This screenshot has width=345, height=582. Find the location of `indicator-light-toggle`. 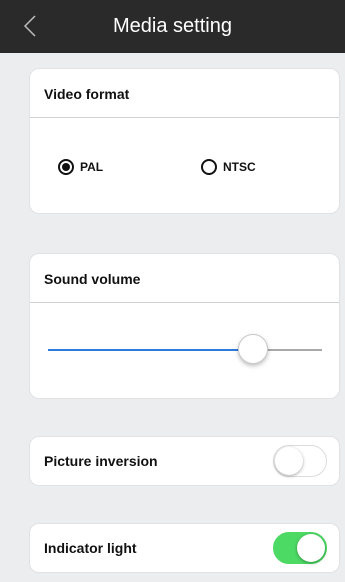

indicator-light-toggle is located at coordinates (300, 548).